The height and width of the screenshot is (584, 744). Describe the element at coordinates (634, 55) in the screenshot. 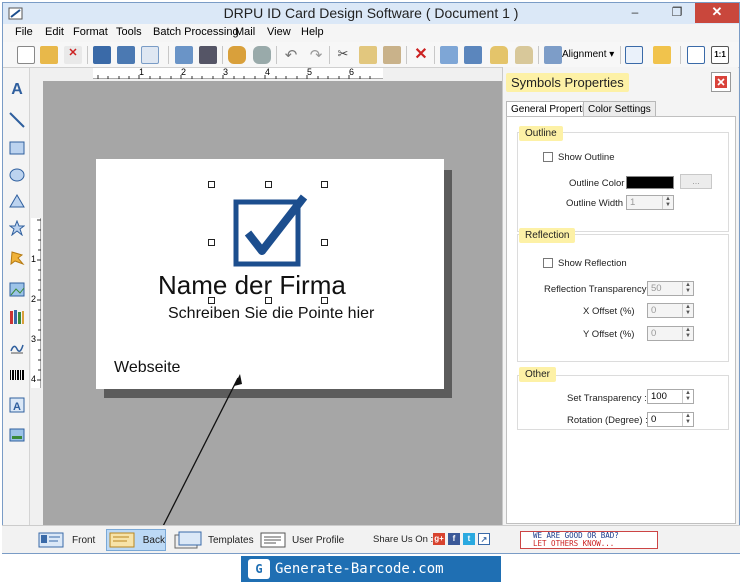

I see `grid-icon` at that location.